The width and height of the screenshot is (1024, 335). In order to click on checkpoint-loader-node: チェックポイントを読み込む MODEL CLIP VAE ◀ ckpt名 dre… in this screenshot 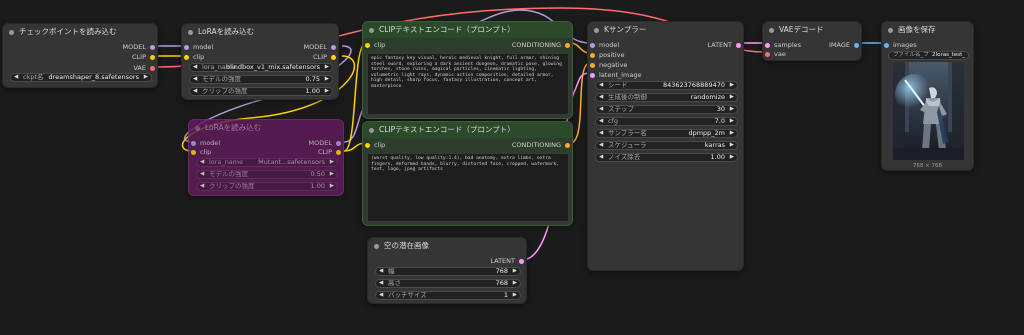, I will do `click(80, 55)`.